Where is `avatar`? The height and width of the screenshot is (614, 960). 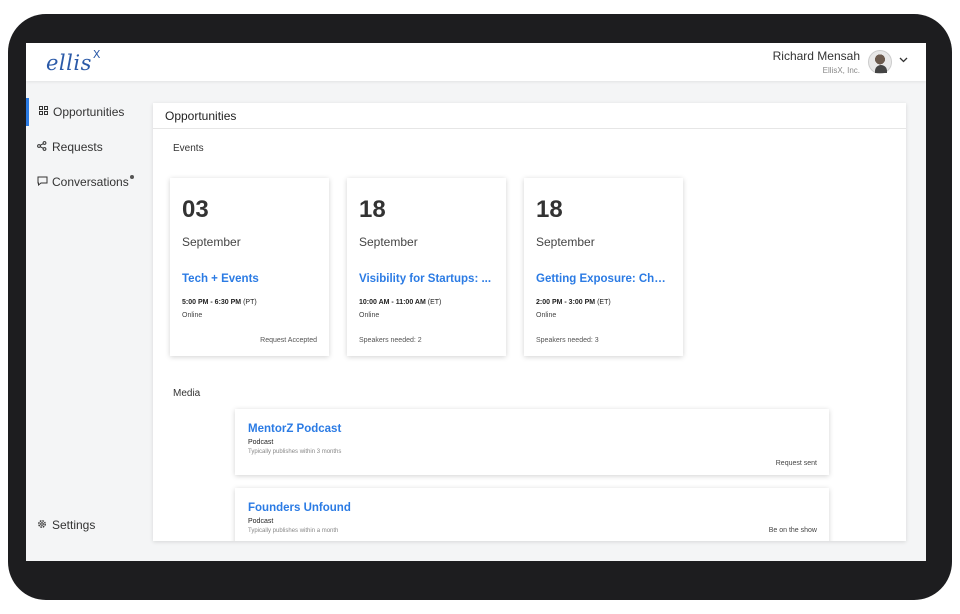 avatar is located at coordinates (880, 62).